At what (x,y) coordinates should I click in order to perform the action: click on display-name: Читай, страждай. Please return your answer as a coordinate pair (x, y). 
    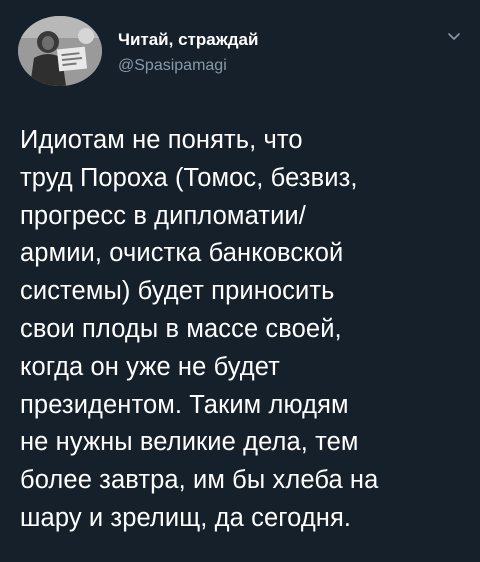
    Looking at the image, I should click on (188, 40).